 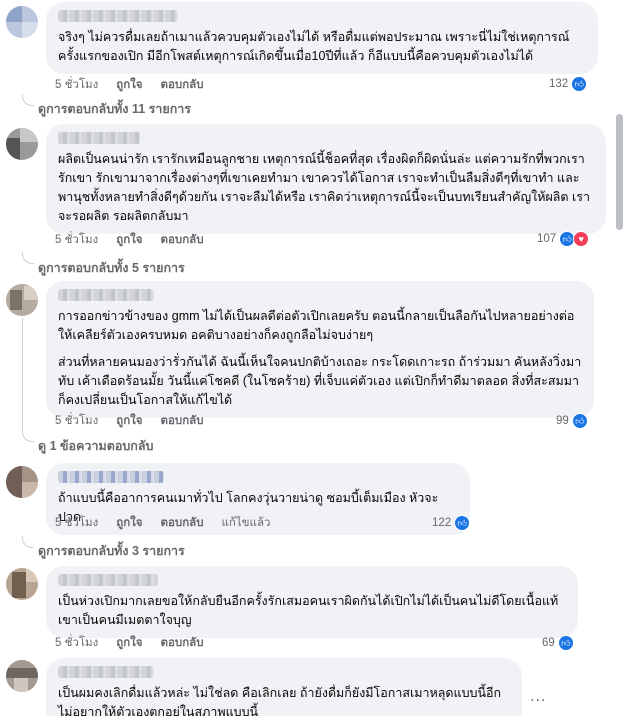 I want to click on reaction-summary: 122 👍︎, so click(x=451, y=523).